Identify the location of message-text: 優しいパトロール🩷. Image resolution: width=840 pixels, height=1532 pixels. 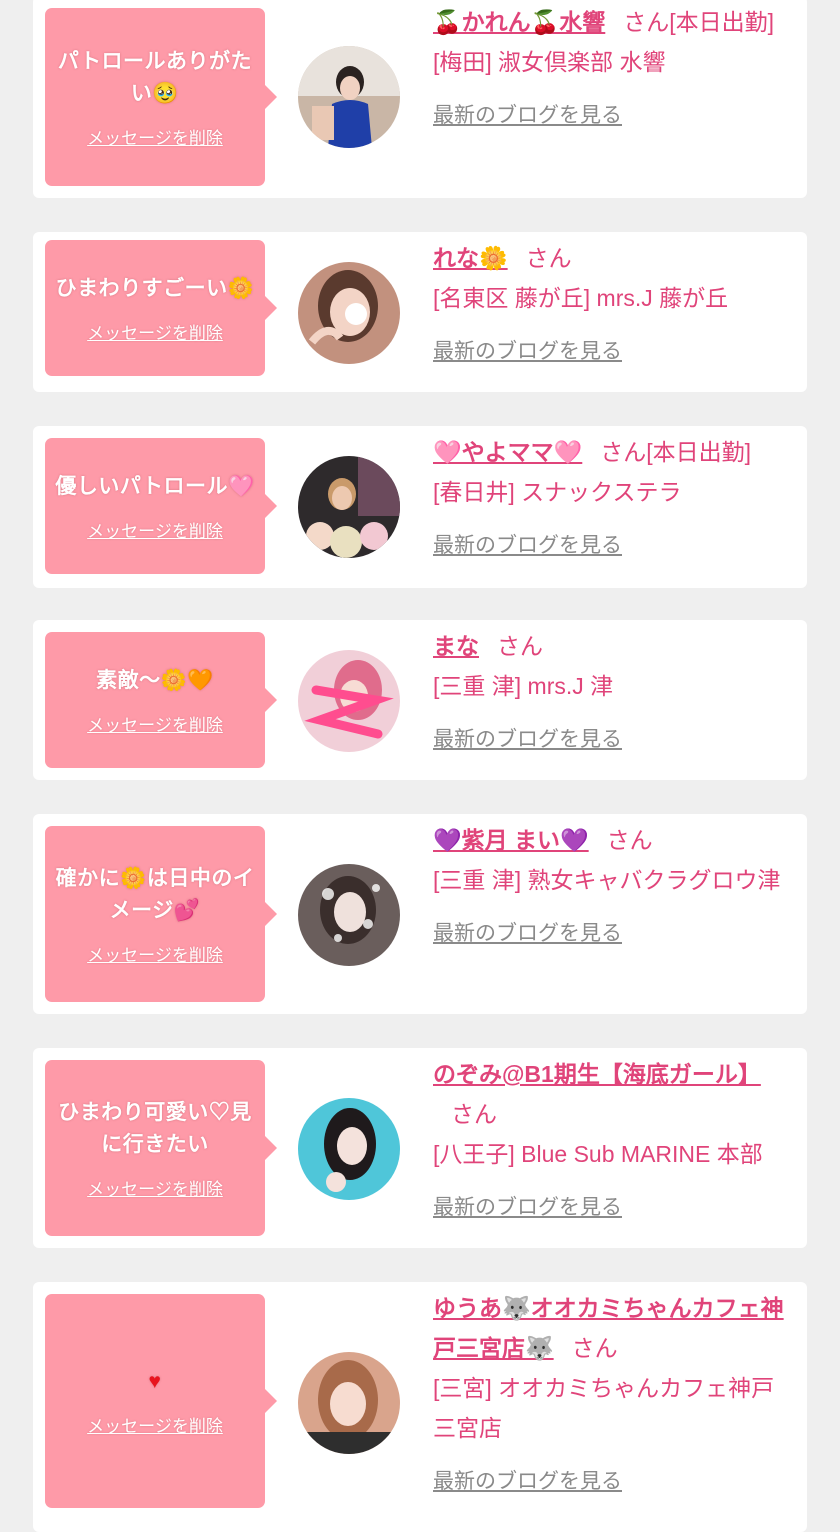
(155, 486).